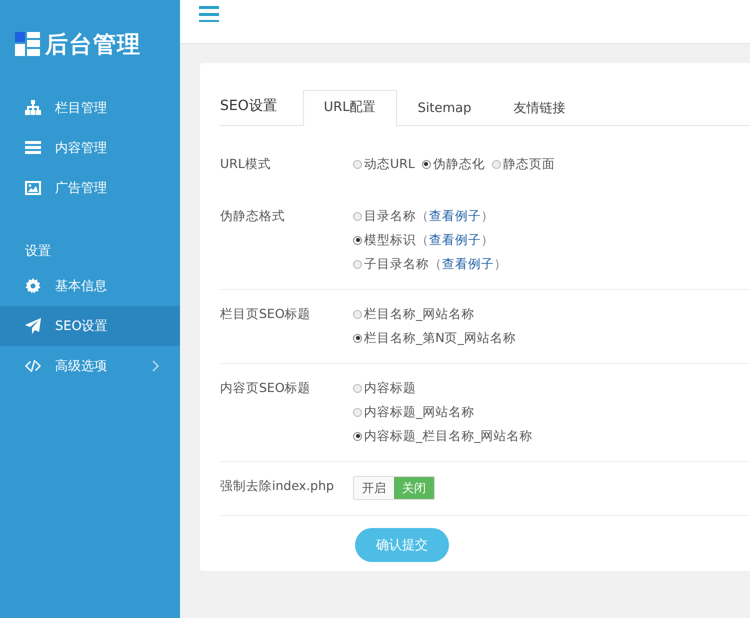 Image resolution: width=750 pixels, height=618 pixels. What do you see at coordinates (396, 264) in the screenshot?
I see `option-label: 子目录名称` at bounding box center [396, 264].